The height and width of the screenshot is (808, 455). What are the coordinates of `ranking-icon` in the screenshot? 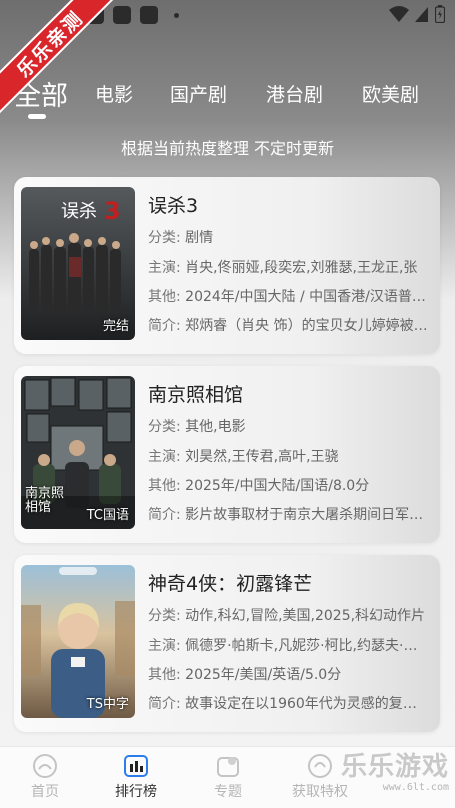 It's located at (136, 766).